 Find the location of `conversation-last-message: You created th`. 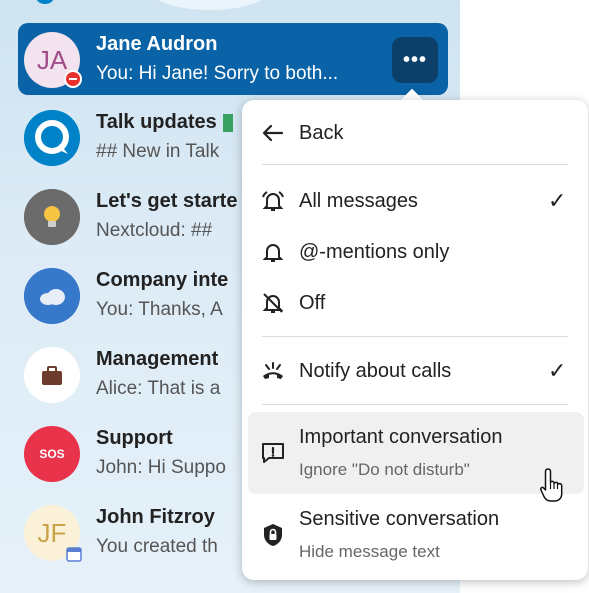

conversation-last-message: You created th is located at coordinates (157, 546).